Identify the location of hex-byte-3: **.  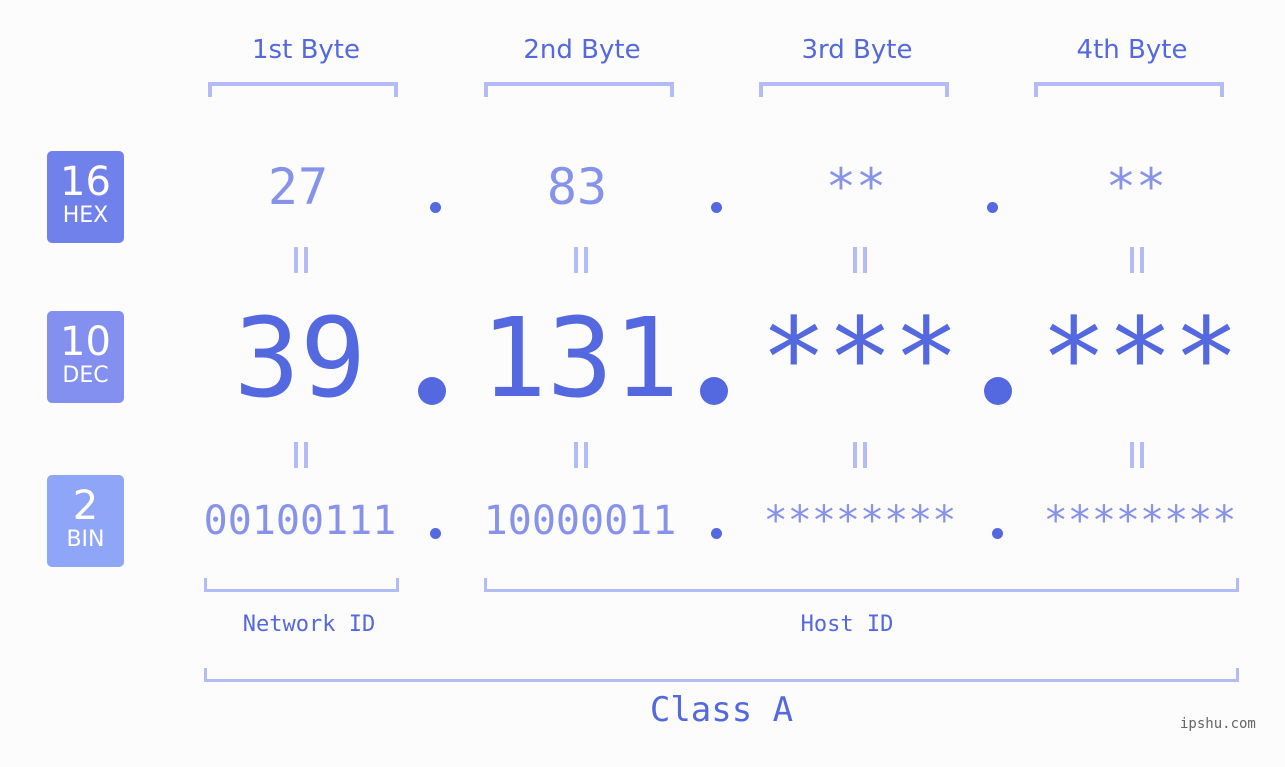
(856, 187).